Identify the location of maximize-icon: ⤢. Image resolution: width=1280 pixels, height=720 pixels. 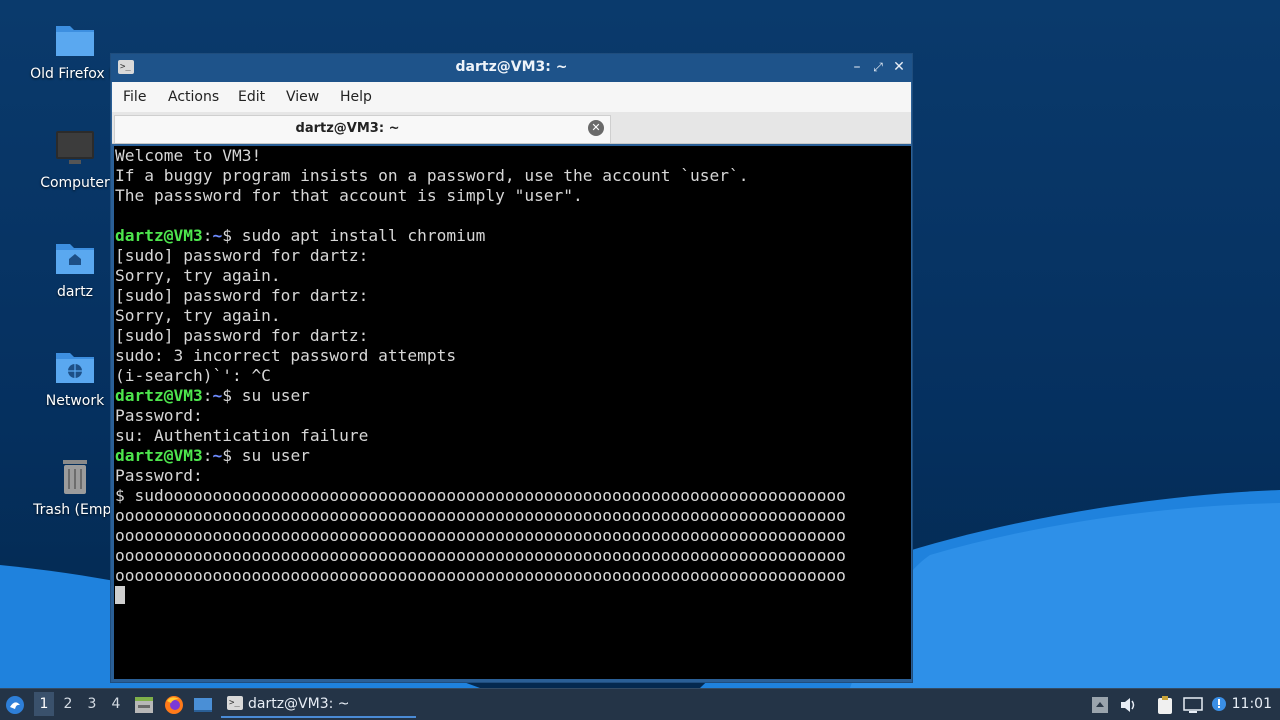
(878, 67).